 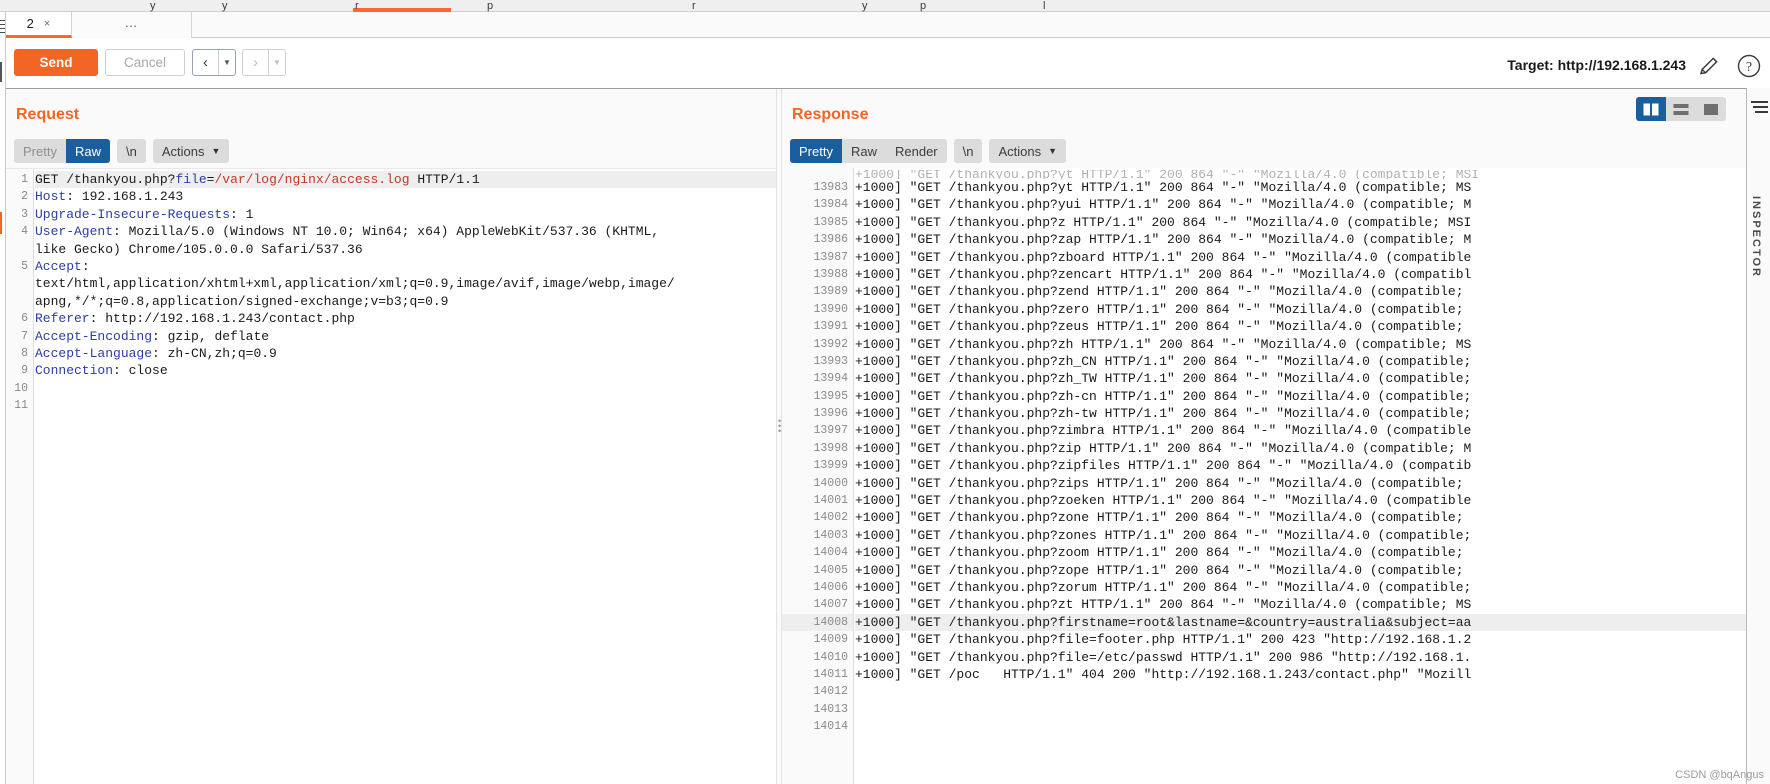 What do you see at coordinates (830, 396) in the screenshot?
I see `line-number: 13995` at bounding box center [830, 396].